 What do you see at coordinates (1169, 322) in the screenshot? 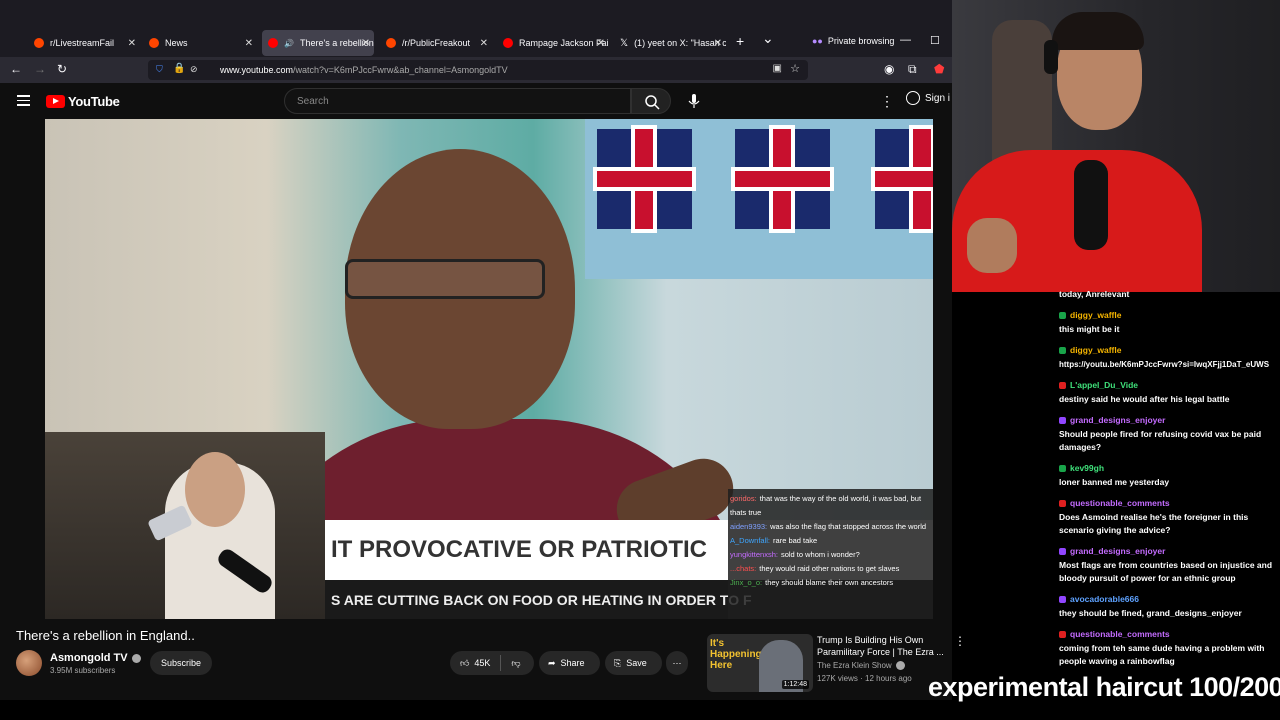
I see `chat-message: diggy_waffle this might be it` at bounding box center [1169, 322].